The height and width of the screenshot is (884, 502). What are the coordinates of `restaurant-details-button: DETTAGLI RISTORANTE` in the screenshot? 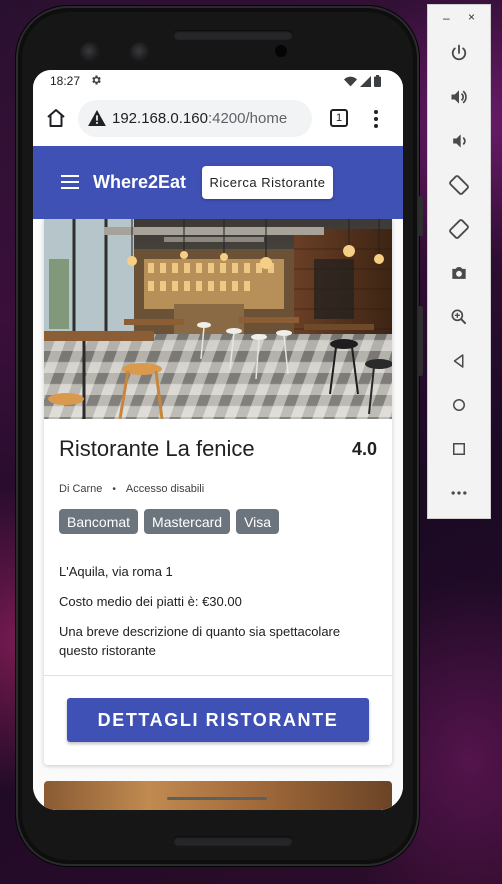 It's located at (218, 720).